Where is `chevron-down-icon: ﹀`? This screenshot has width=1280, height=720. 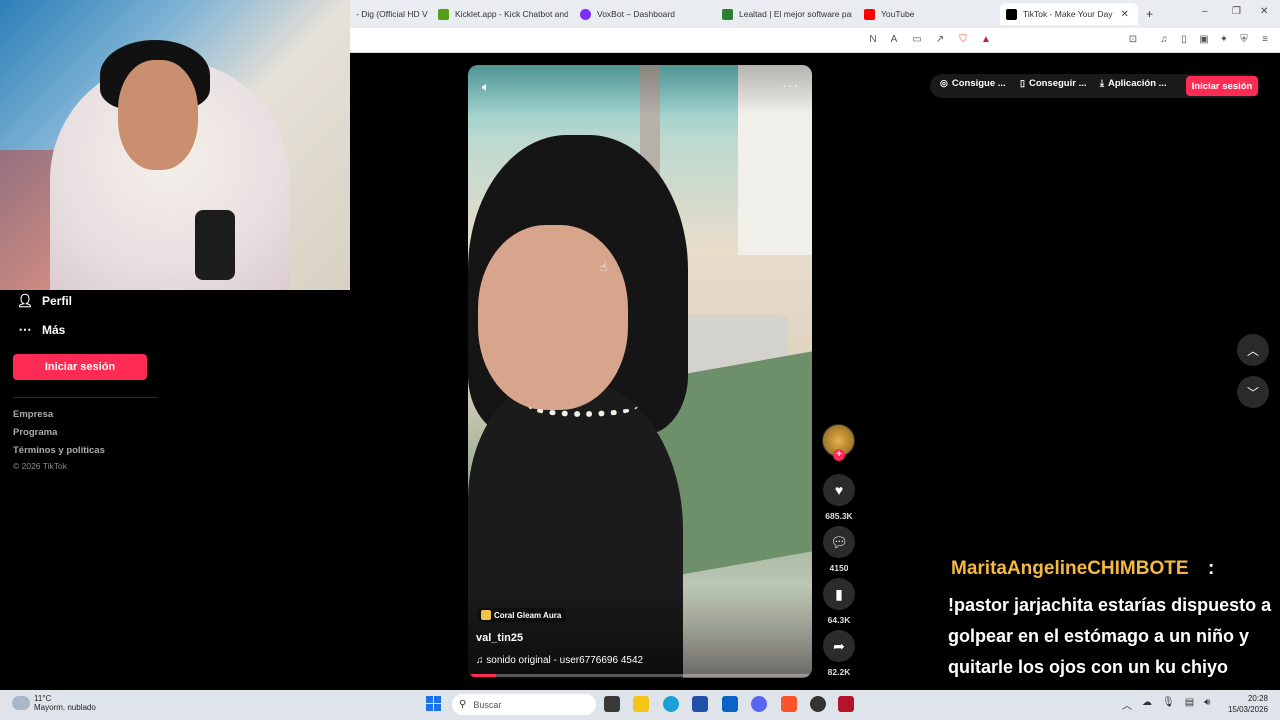
chevron-down-icon: ﹀ is located at coordinates (1252, 392).